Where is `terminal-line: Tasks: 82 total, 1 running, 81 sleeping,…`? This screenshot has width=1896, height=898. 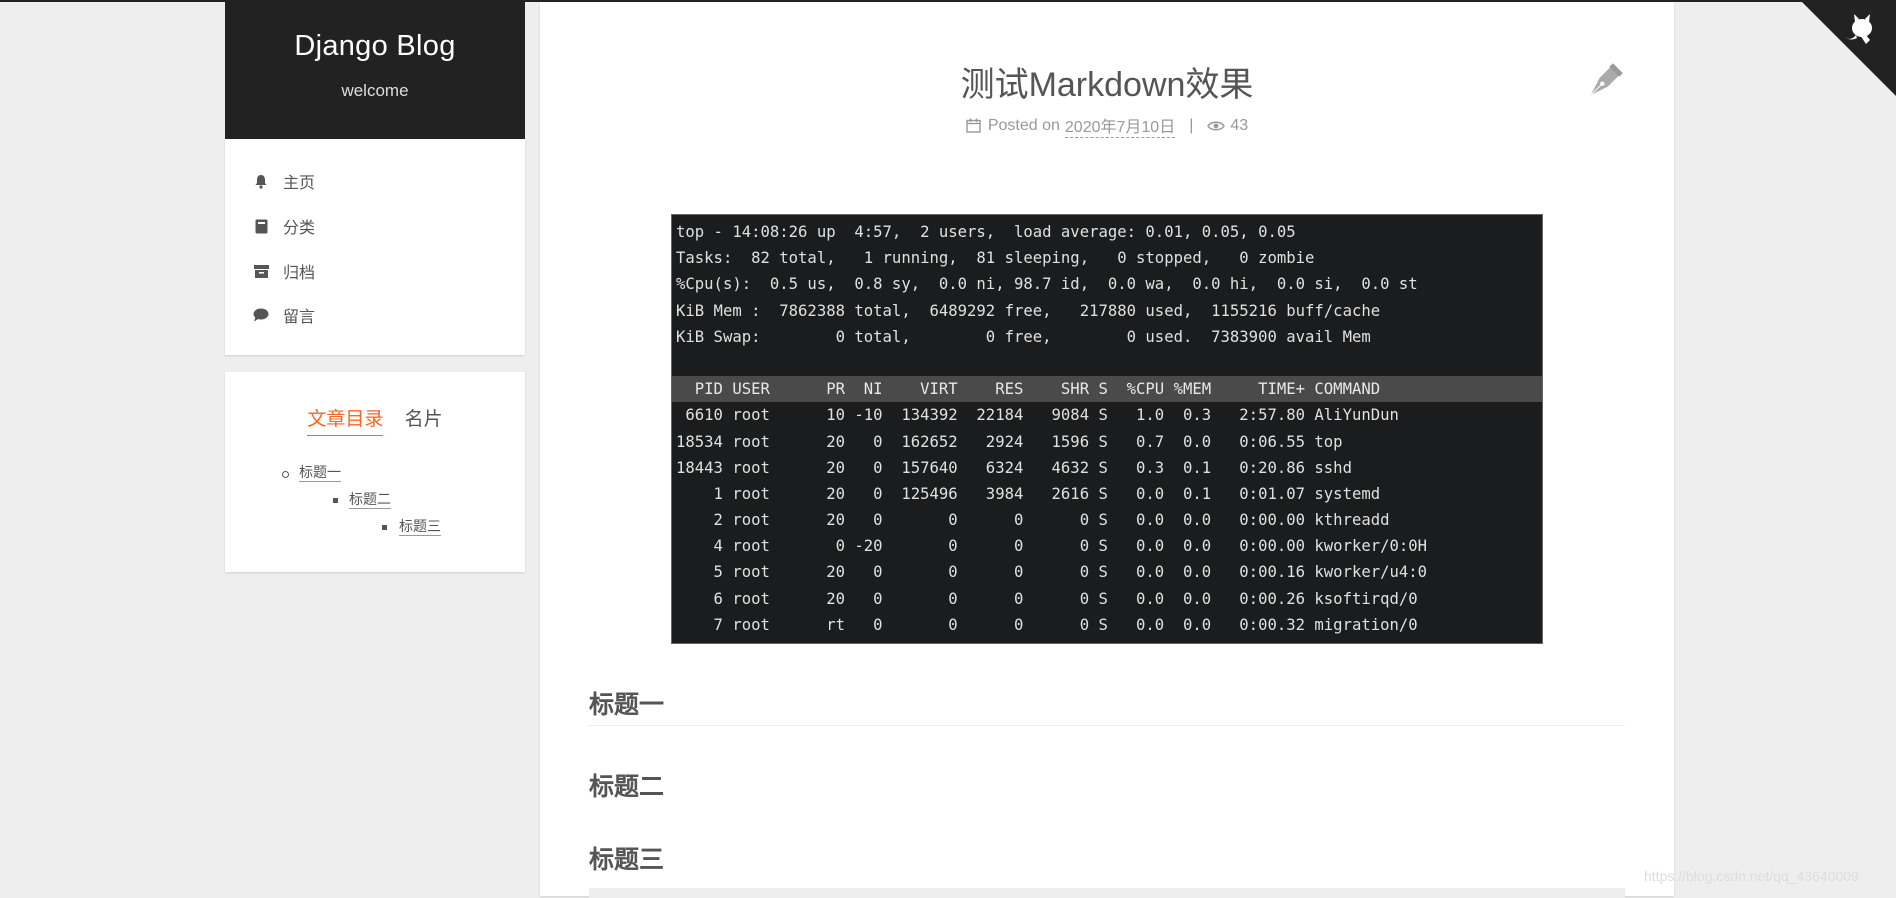 terminal-line: Tasks: 82 total, 1 running, 81 sleeping,… is located at coordinates (995, 258).